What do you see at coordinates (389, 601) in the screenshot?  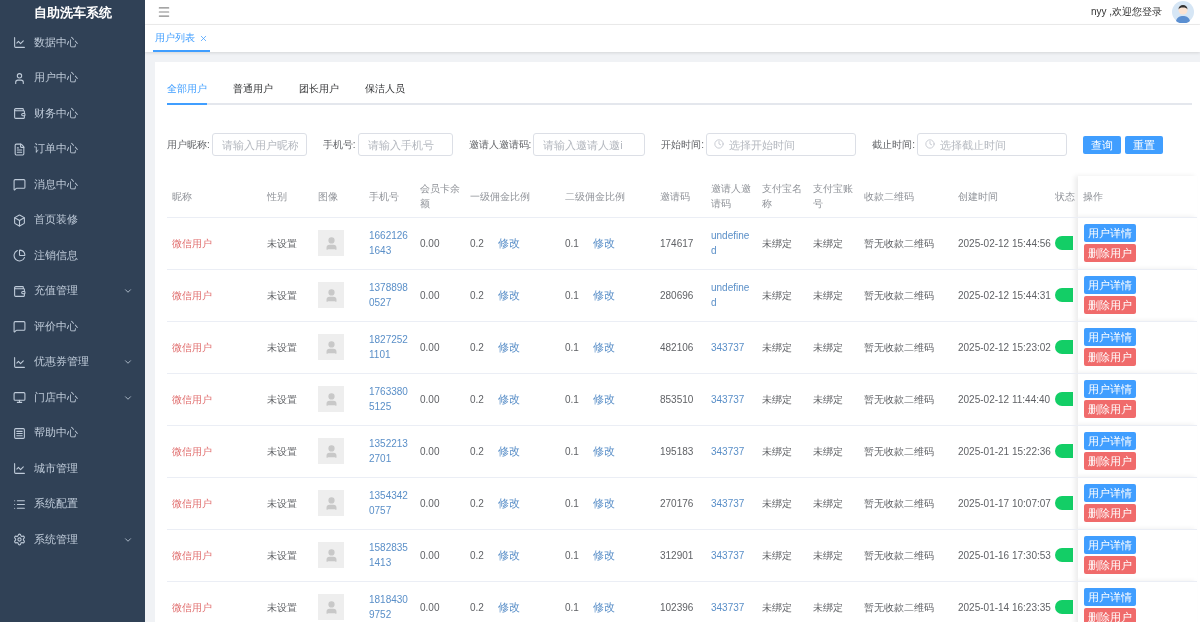 I see `phone-link: 18184309752` at bounding box center [389, 601].